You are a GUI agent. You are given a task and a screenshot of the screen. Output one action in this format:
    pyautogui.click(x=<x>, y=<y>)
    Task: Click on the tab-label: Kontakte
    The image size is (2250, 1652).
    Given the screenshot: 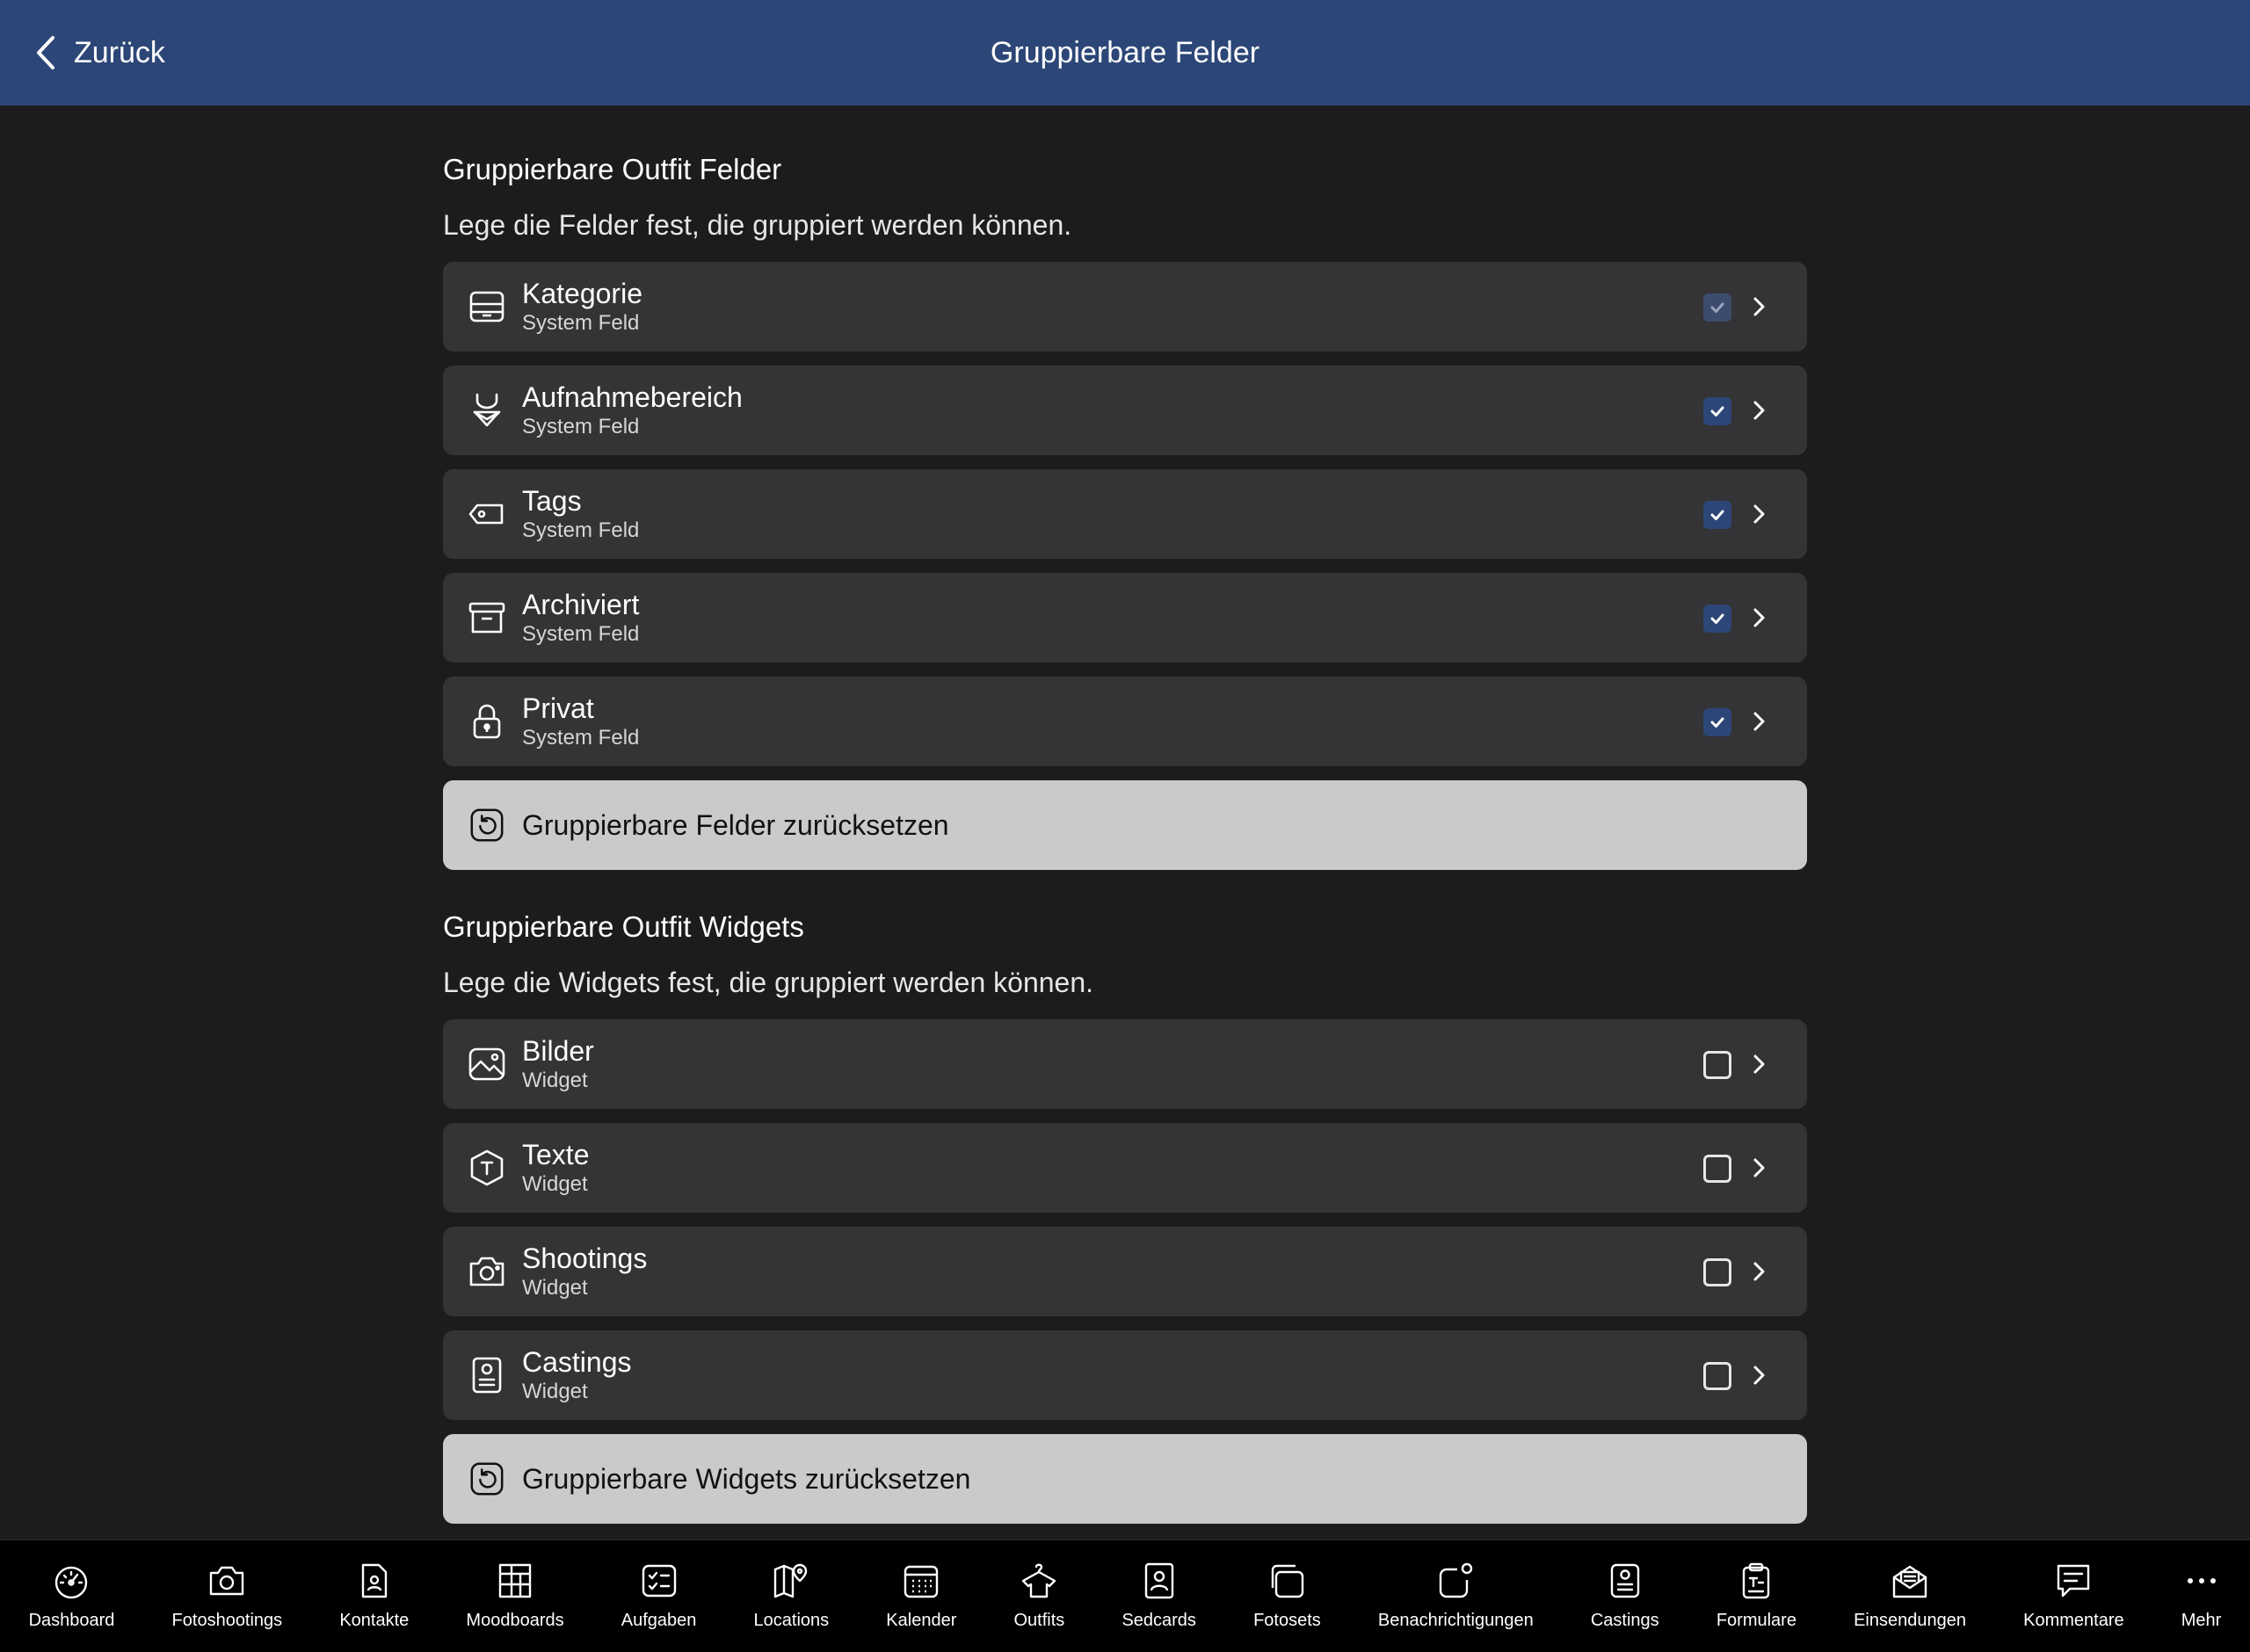 What is the action you would take?
    pyautogui.click(x=374, y=1620)
    